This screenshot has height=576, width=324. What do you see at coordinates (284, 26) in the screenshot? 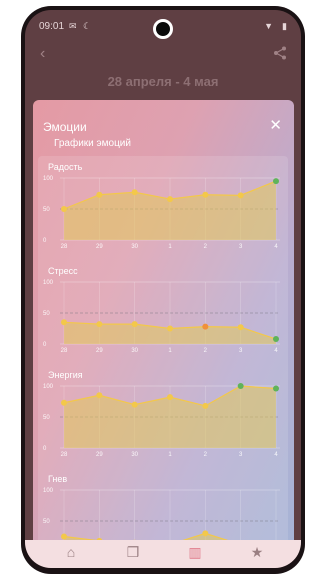
I see `battery-icon: ▮` at bounding box center [284, 26].